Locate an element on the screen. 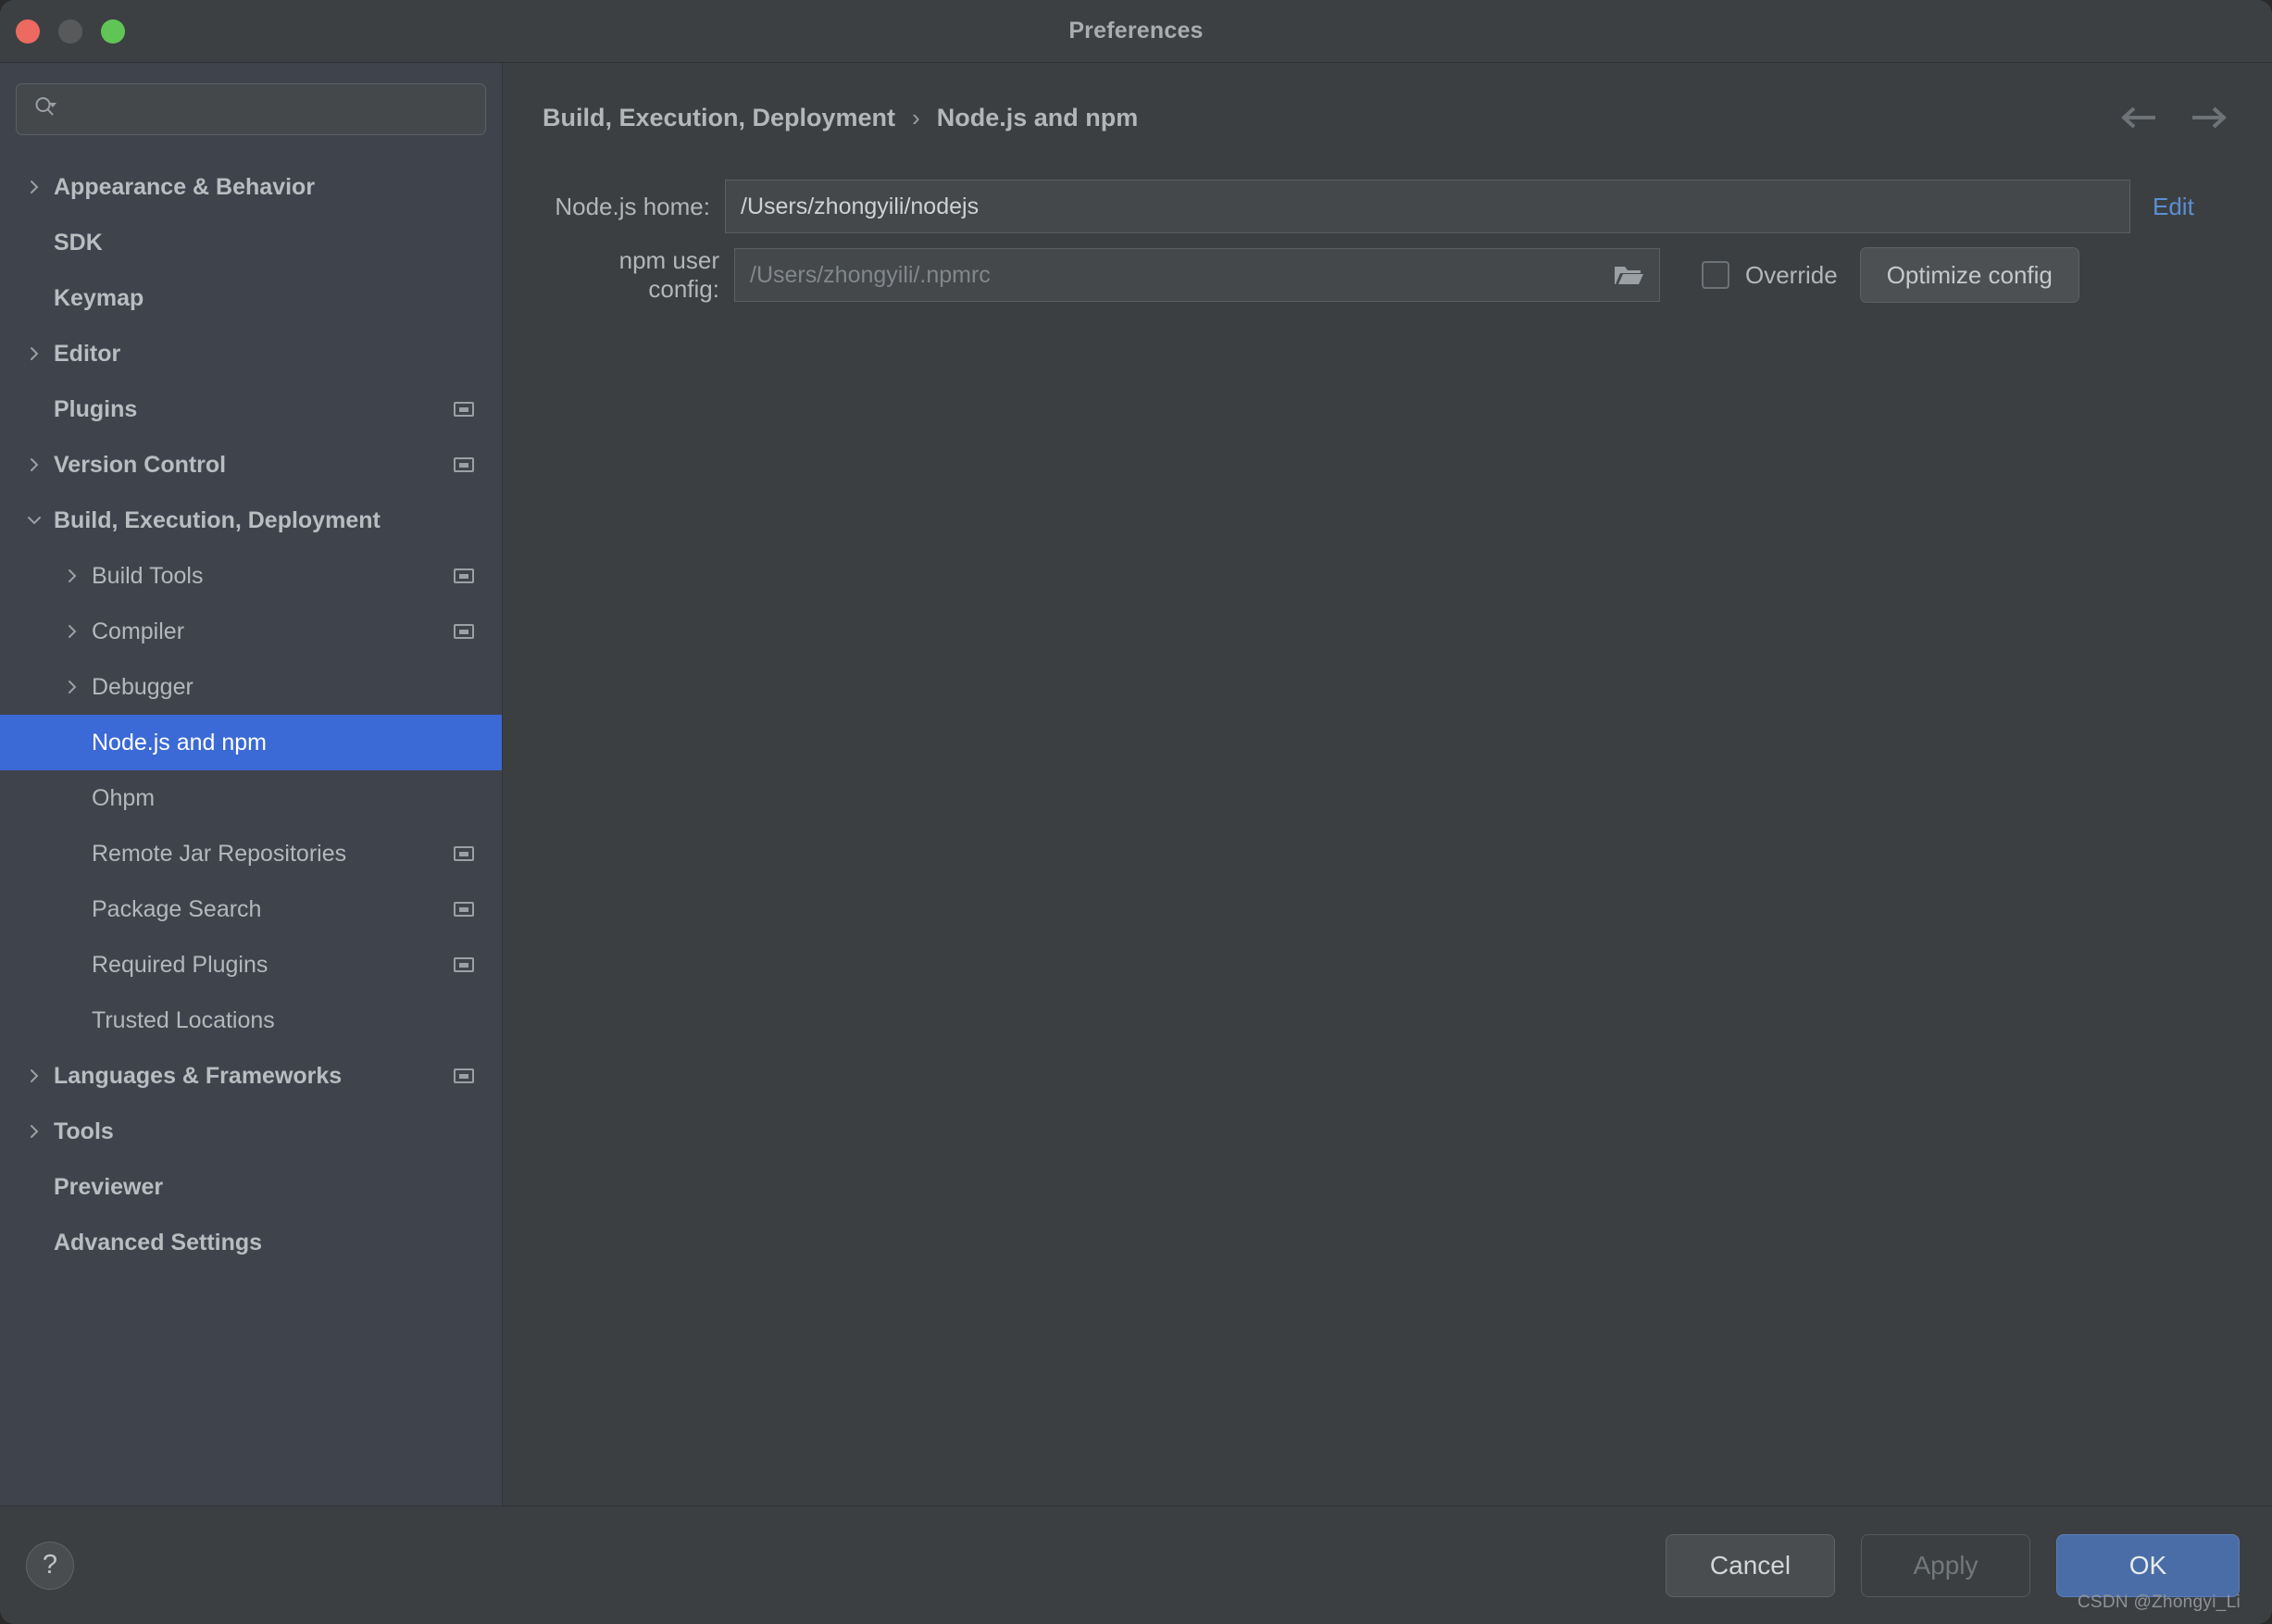 The image size is (2272, 1624). breadcrumb-parent: Build, Execution, Deployment is located at coordinates (719, 118).